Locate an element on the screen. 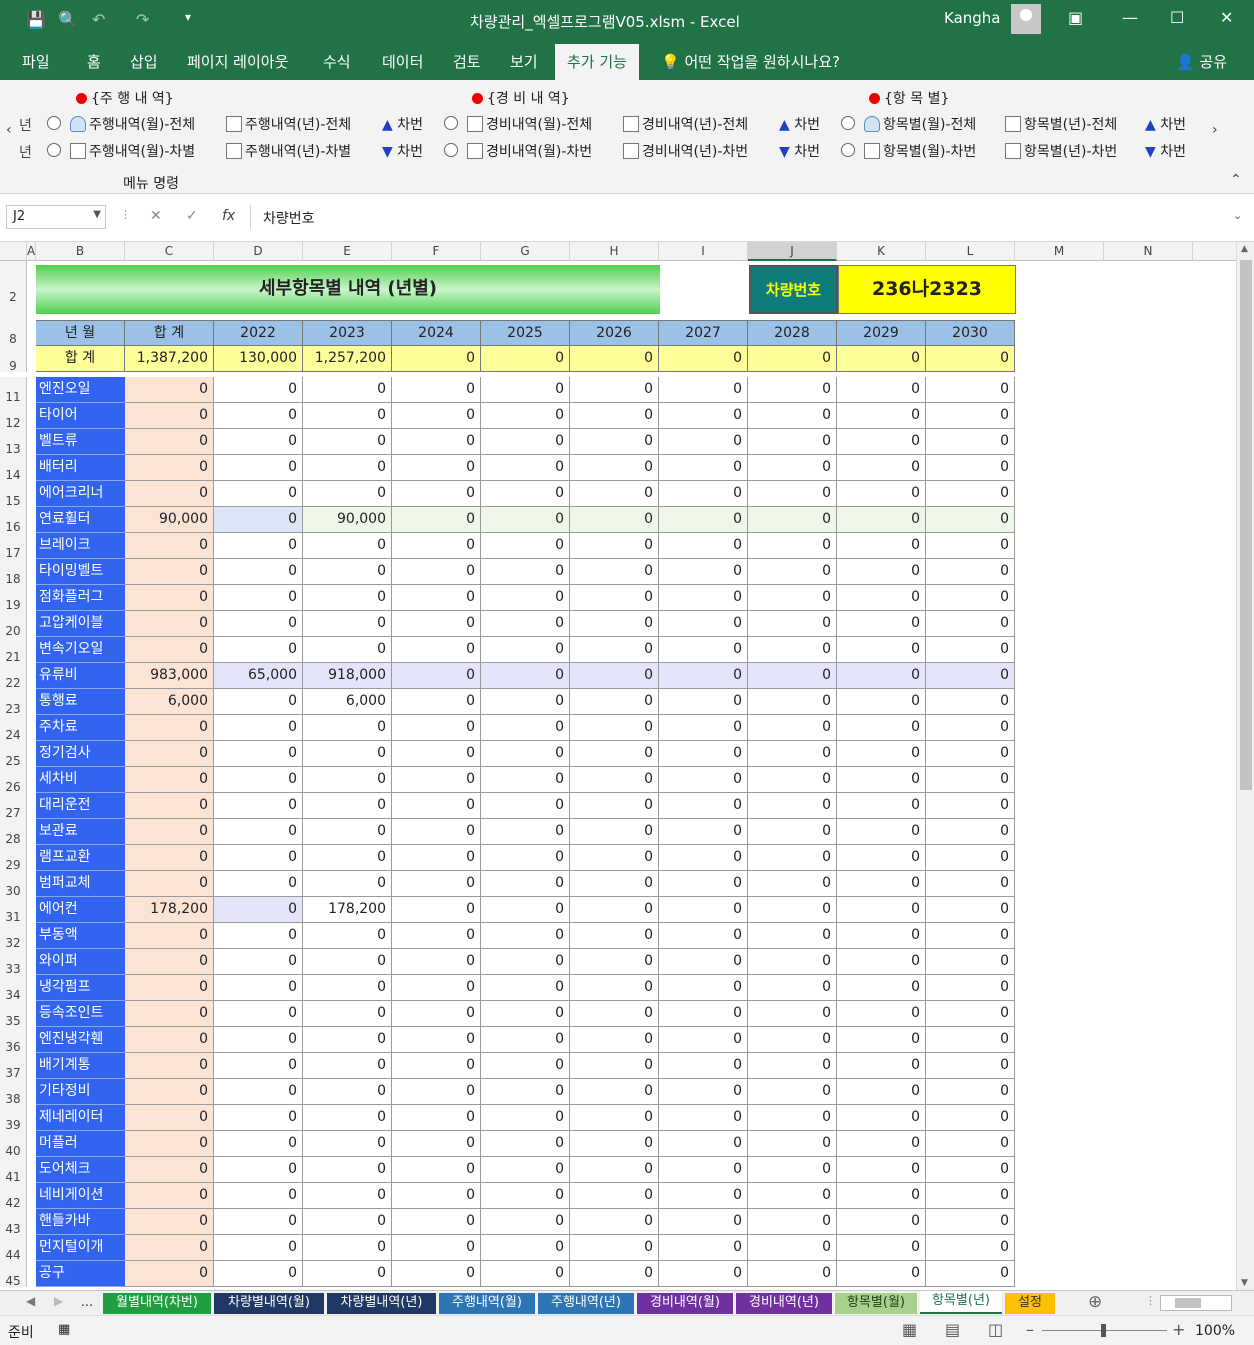  menu-item-month-car: 항목별(월)-차번 is located at coordinates (920, 151).